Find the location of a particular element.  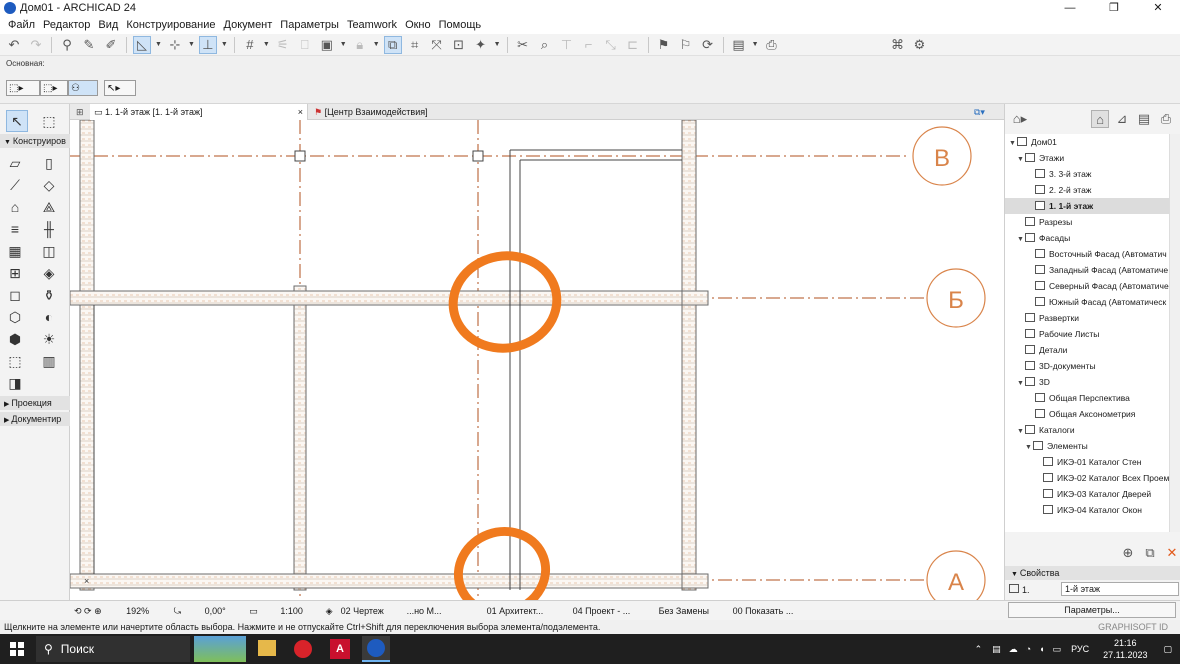

tree-node: ИКЭ-04 Каталог Окон is located at coordinates (1087, 510).